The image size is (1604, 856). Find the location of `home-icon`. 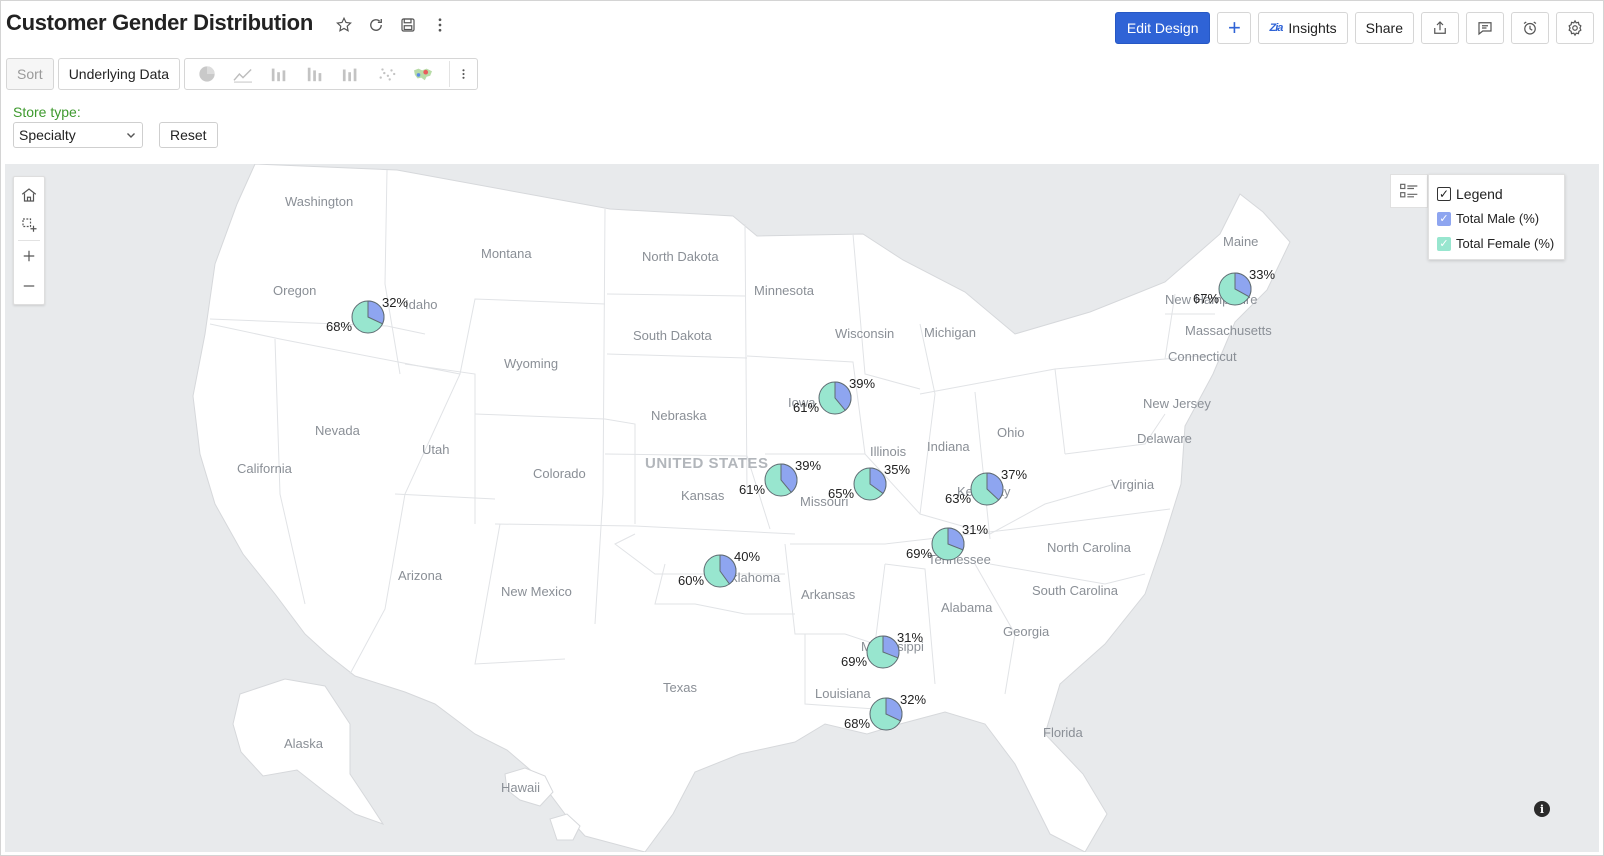

home-icon is located at coordinates (29, 195).